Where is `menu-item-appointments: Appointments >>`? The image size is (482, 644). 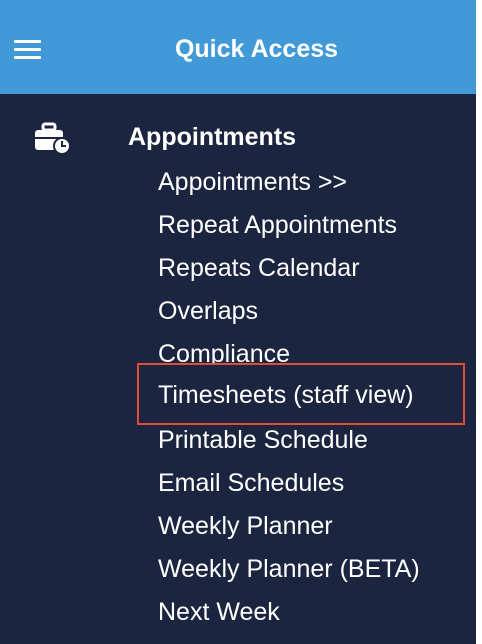 menu-item-appointments: Appointments >> is located at coordinates (289, 185).